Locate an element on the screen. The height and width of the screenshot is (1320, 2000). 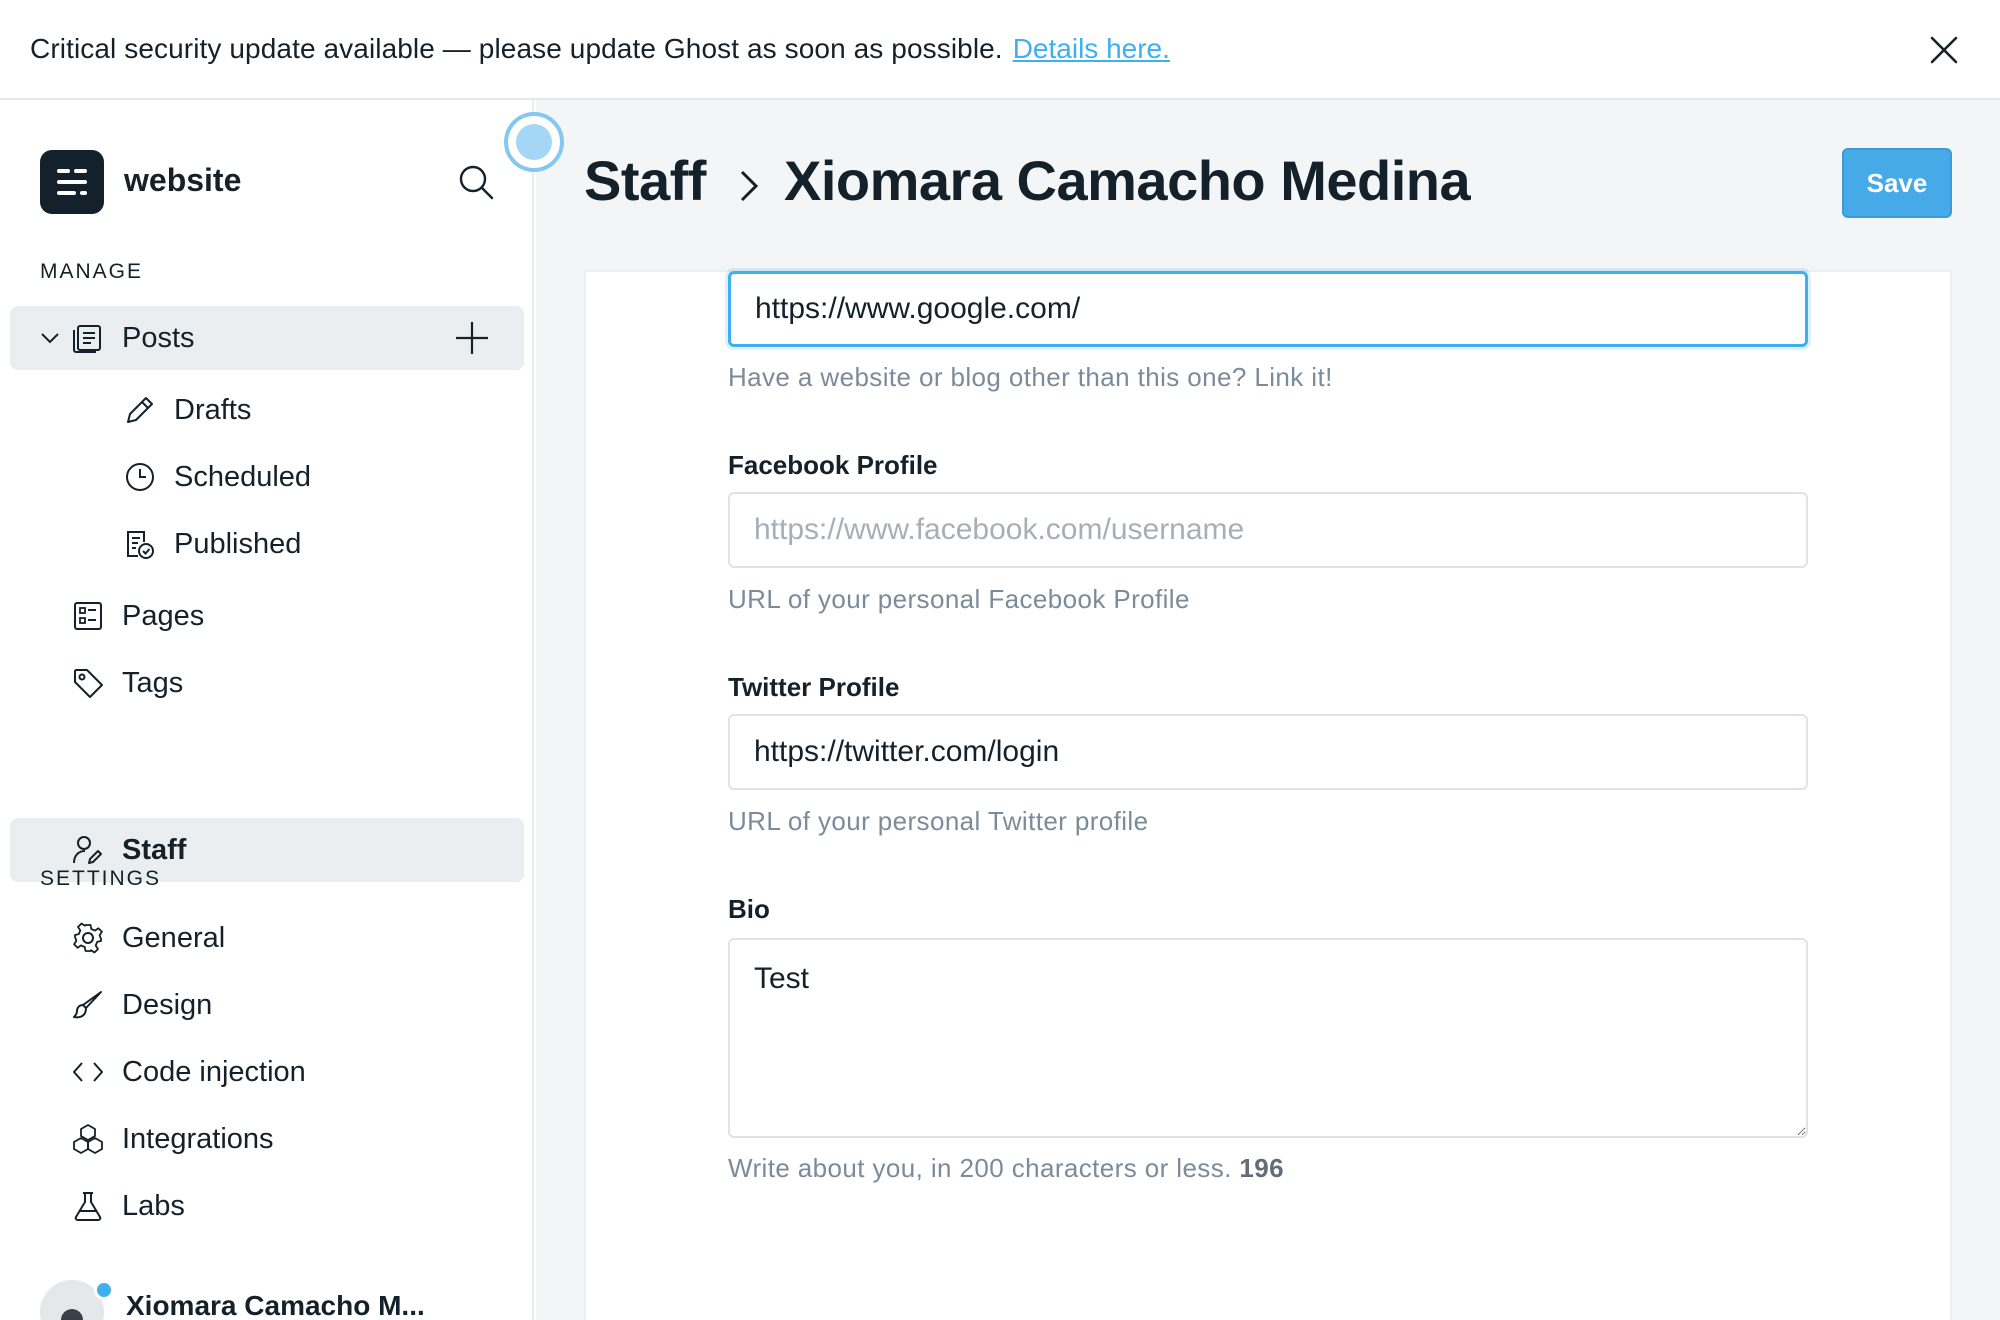
pencil-icon is located at coordinates (140, 410).